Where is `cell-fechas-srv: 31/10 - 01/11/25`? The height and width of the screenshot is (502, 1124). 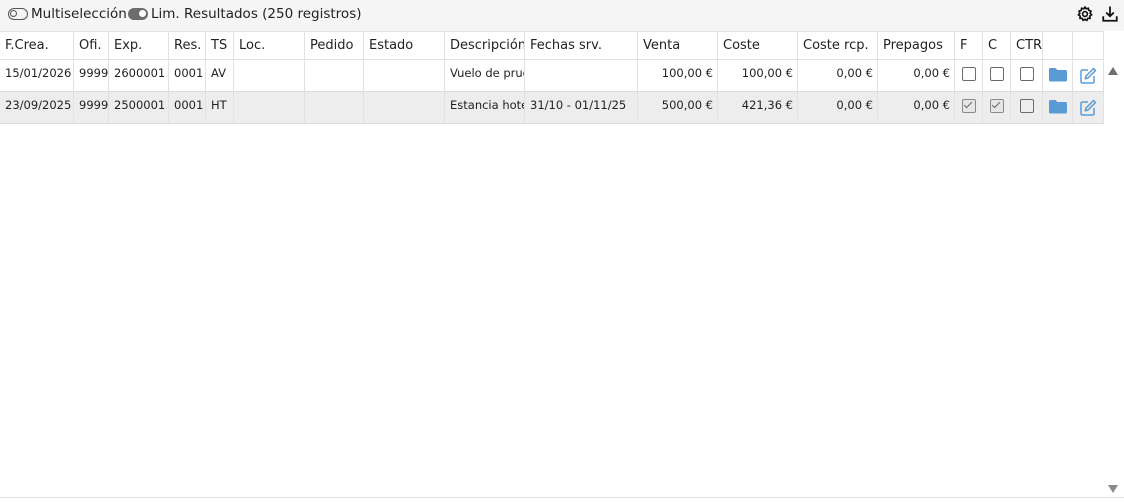
cell-fechas-srv: 31/10 - 01/11/25 is located at coordinates (581, 107).